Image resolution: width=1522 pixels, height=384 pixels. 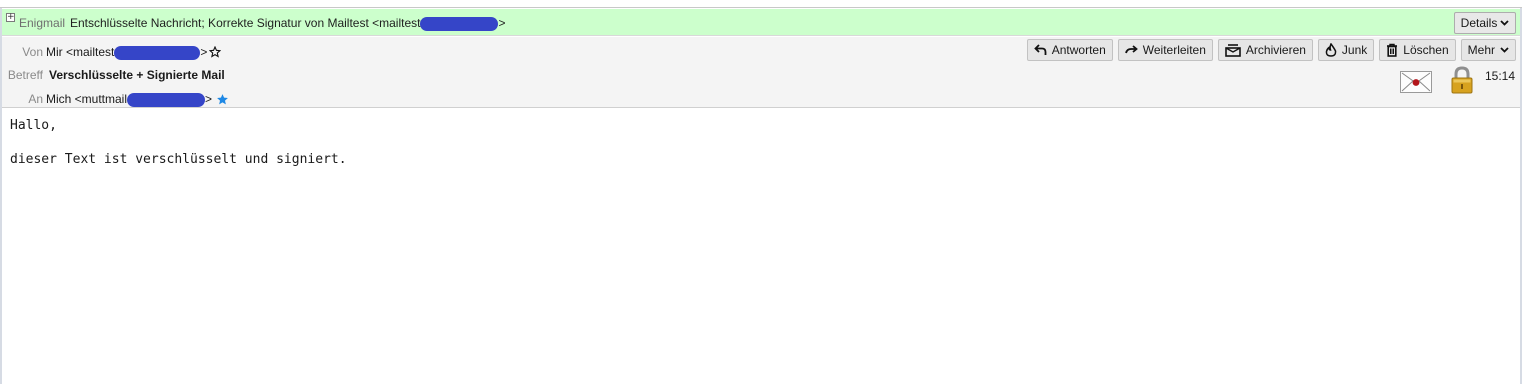 I want to click on archive-button: Archivieren, so click(x=1265, y=50).